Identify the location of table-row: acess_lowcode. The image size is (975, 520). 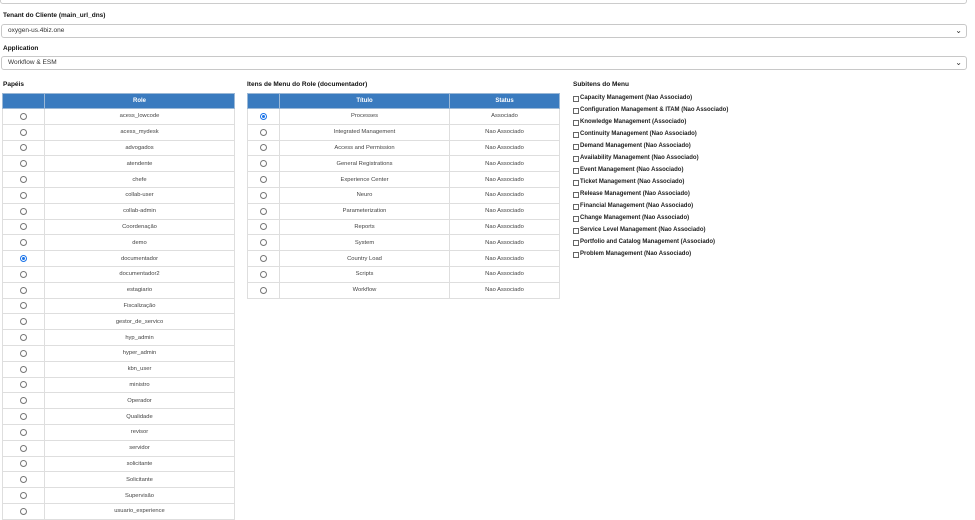
(118, 116).